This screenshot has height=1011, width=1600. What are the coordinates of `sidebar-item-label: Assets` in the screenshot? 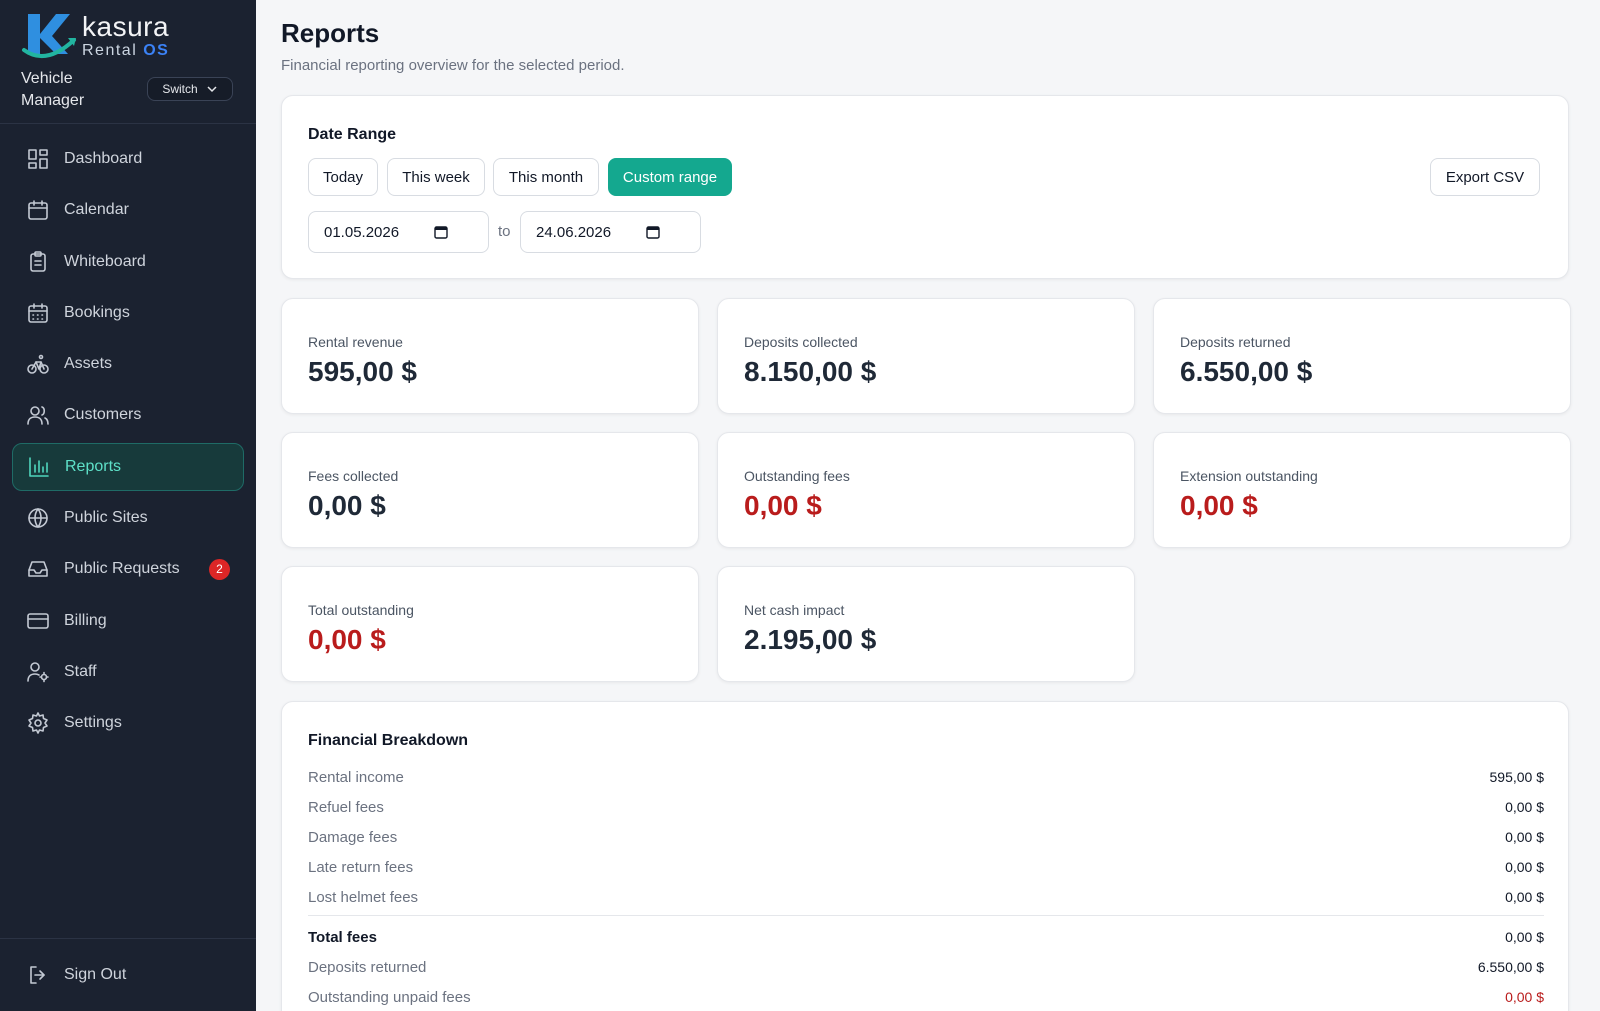 It's located at (88, 364).